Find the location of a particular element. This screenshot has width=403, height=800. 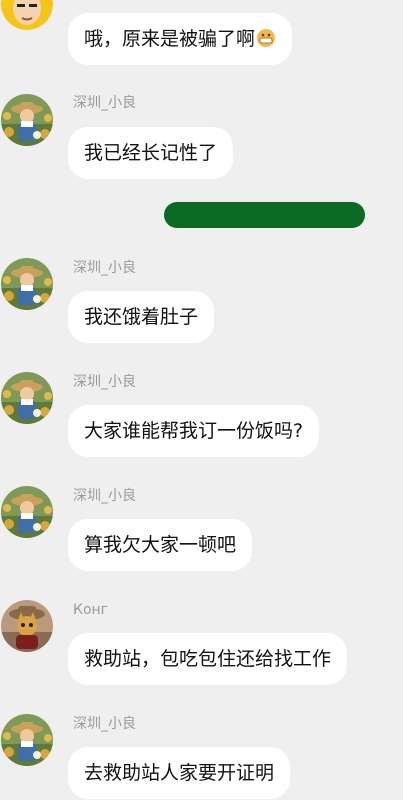

message-text: 去救助站人家要开证明 is located at coordinates (179, 773).